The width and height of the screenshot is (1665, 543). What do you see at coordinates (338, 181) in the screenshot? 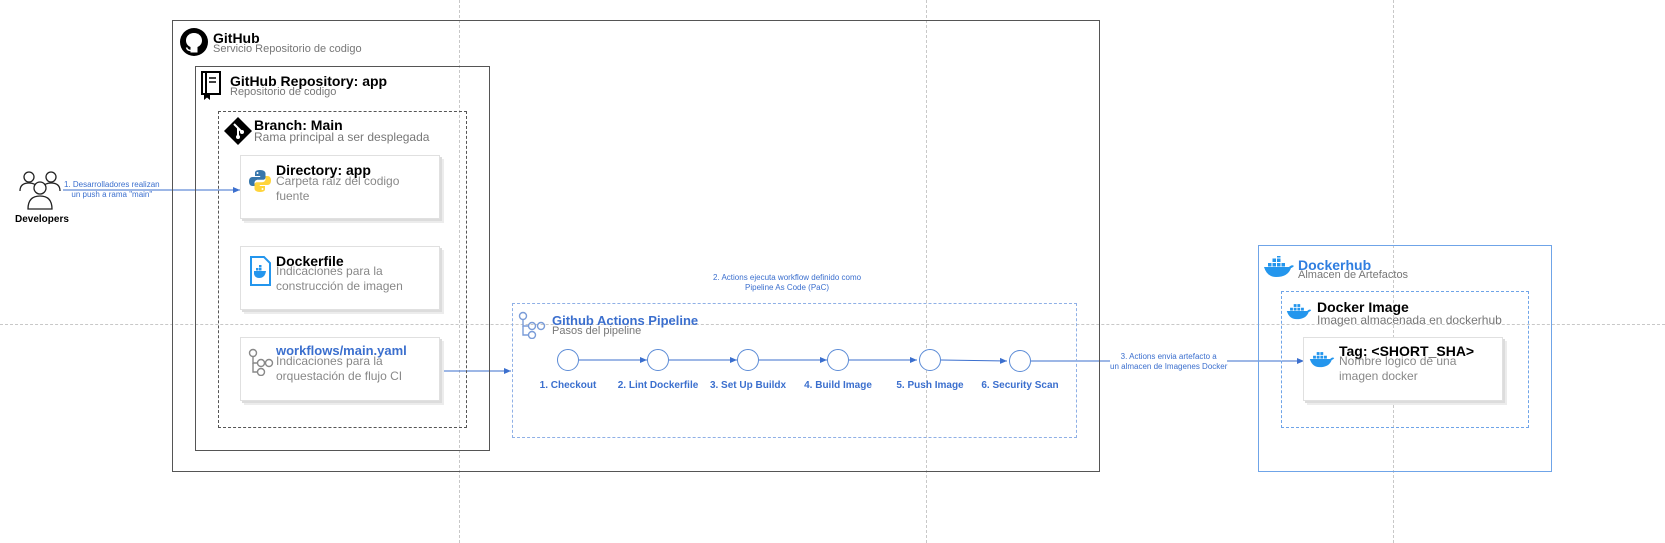
I see `directory-desc-line: Carpeta raiz del codigo` at bounding box center [338, 181].